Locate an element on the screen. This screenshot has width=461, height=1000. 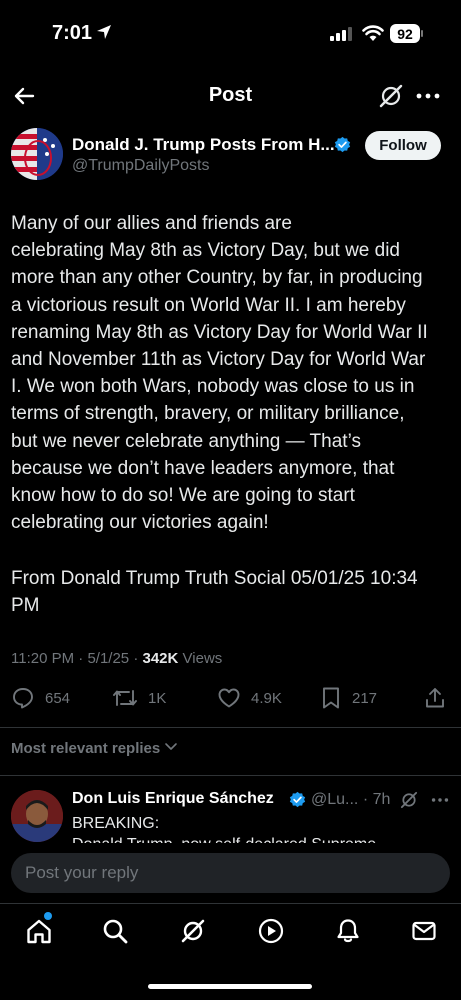
heart-icon is located at coordinates (229, 698).